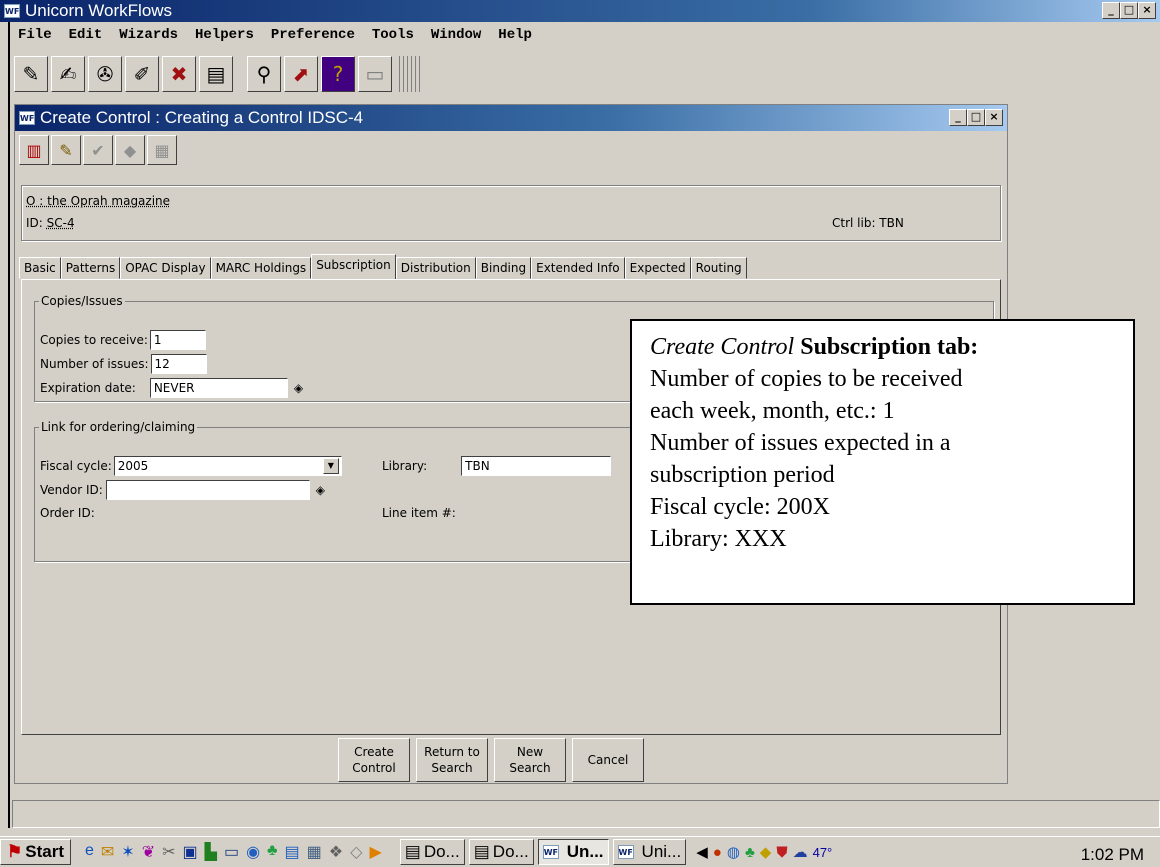  Describe the element at coordinates (740, 507) in the screenshot. I see `callout-line: Fiscal cycle: 200X` at that location.